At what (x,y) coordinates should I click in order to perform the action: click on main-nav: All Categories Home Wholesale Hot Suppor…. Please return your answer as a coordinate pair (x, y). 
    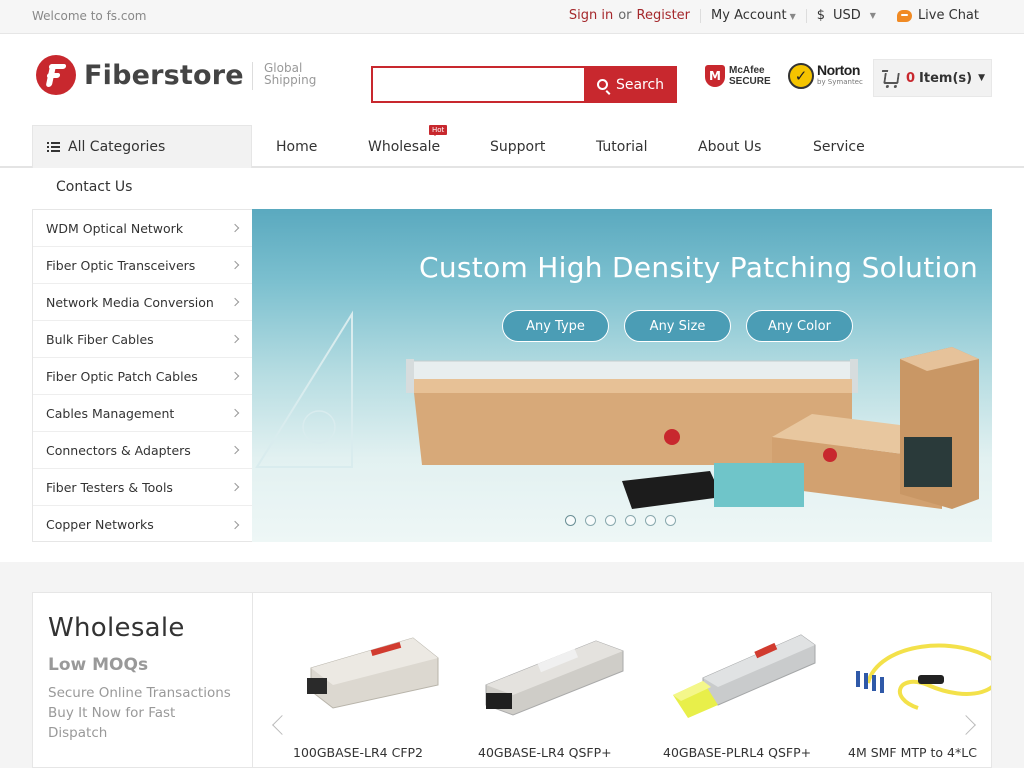
    Looking at the image, I should click on (512, 146).